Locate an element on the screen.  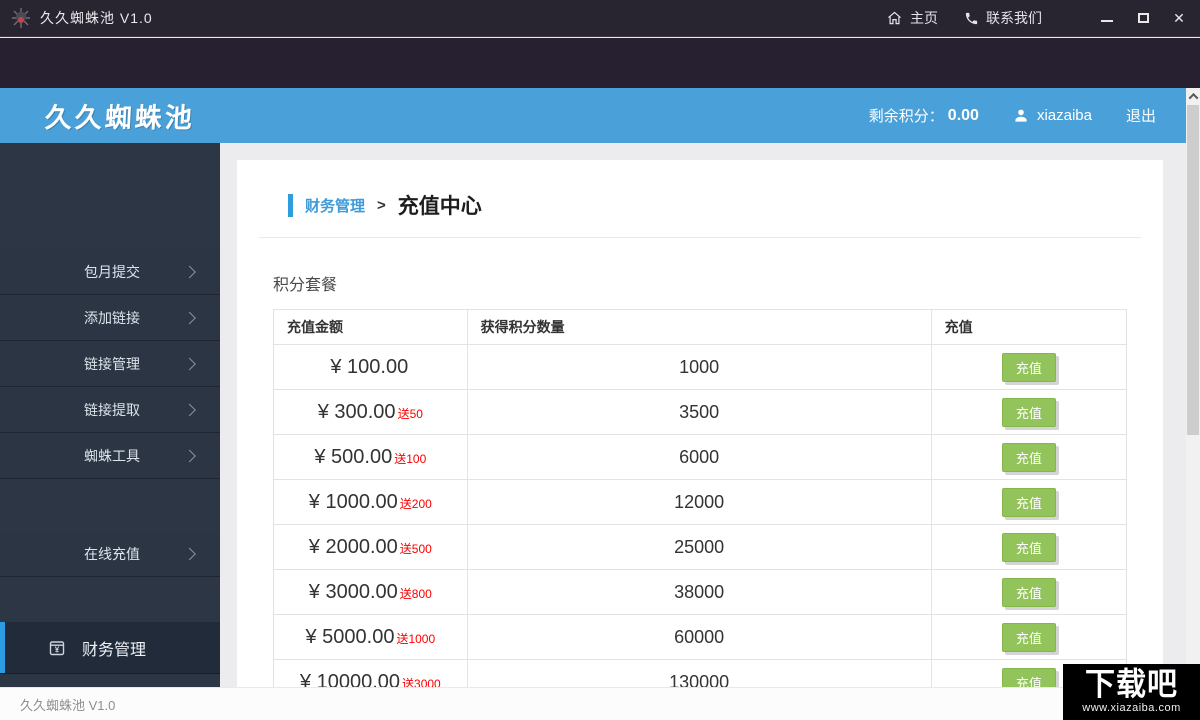
window-title: 久久蜘蛛池 V1.0 is located at coordinates (96, 18).